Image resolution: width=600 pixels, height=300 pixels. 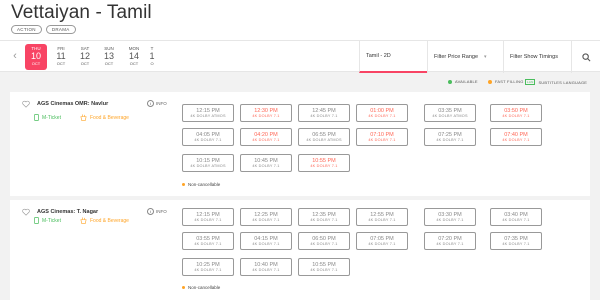 What do you see at coordinates (509, 81) in the screenshot?
I see `legend-fast-label: FAST FILLING` at bounding box center [509, 81].